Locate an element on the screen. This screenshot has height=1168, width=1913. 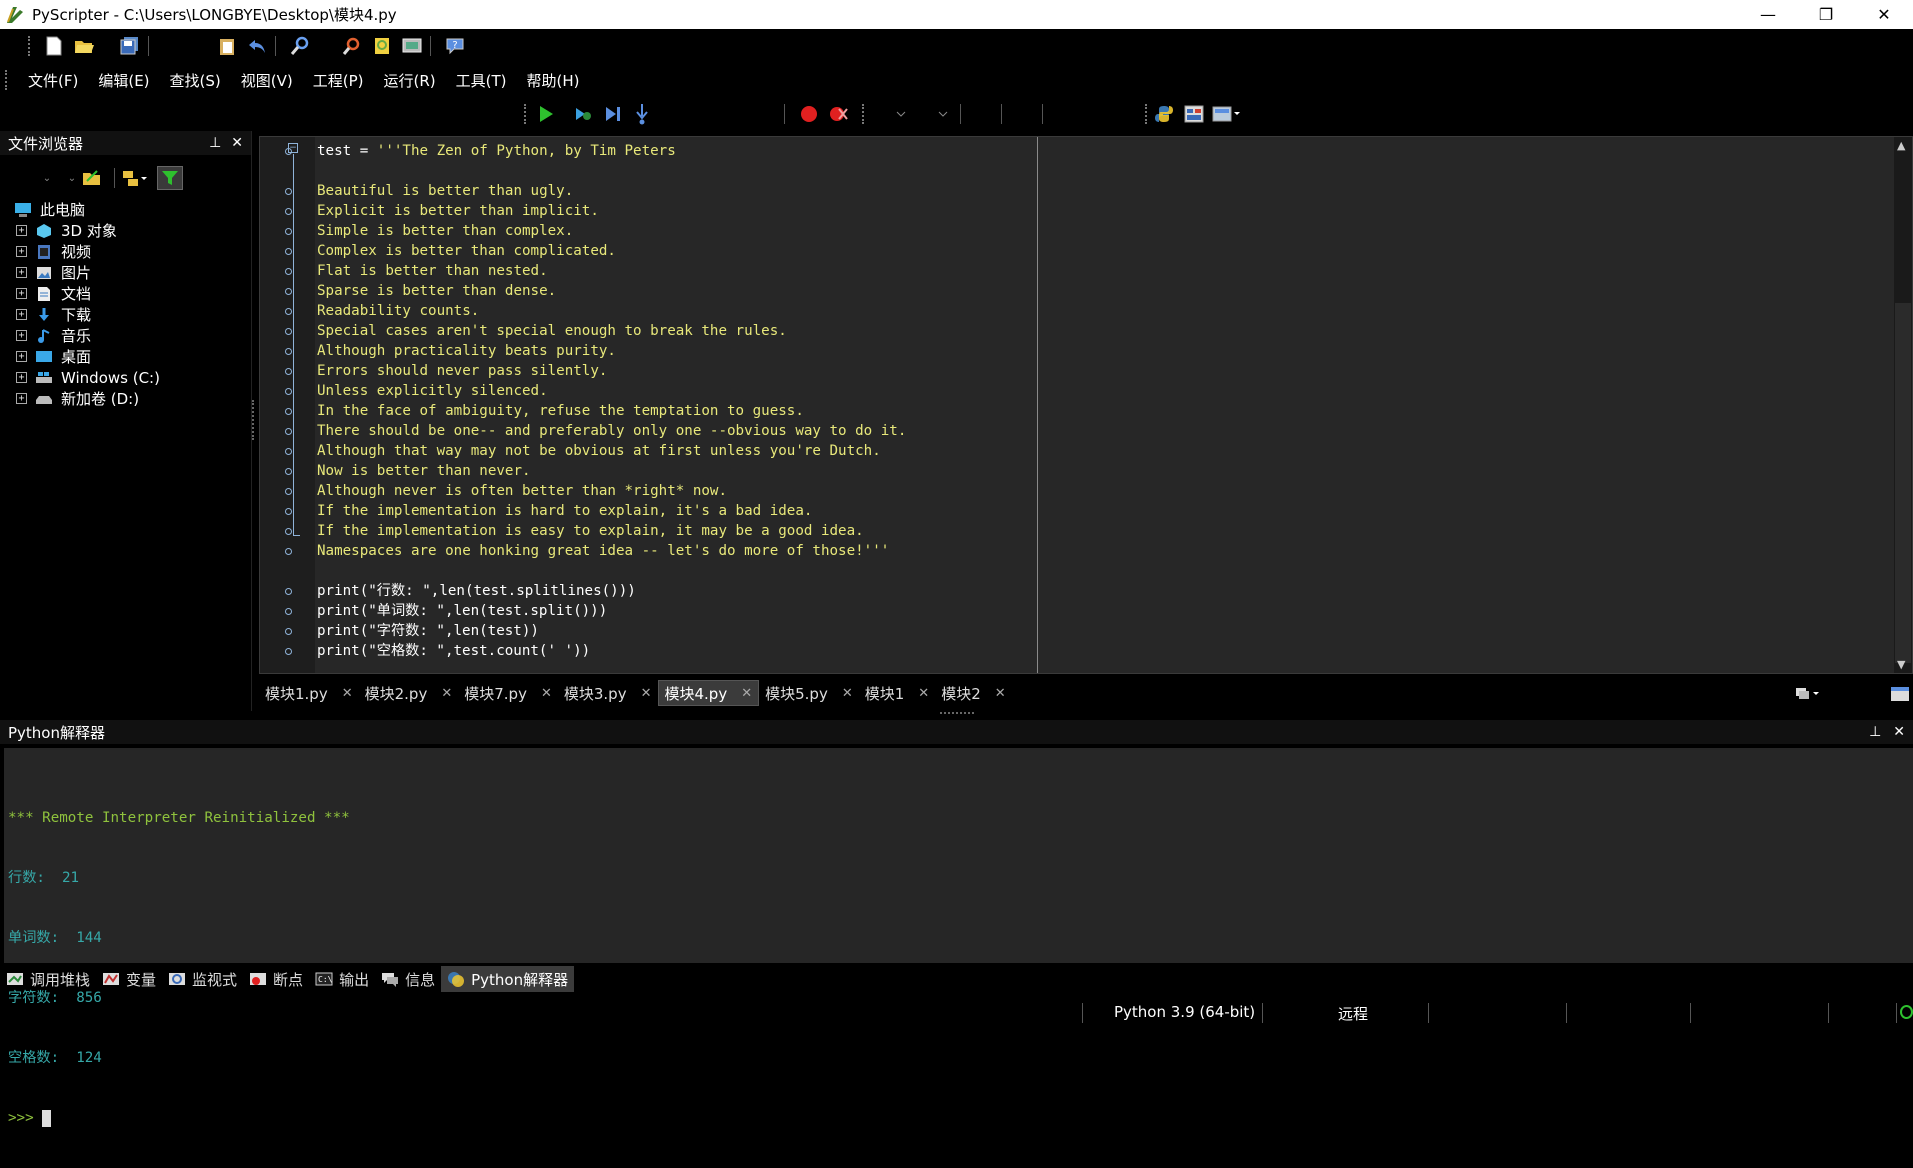
menu-grip is located at coordinates (6, 80).